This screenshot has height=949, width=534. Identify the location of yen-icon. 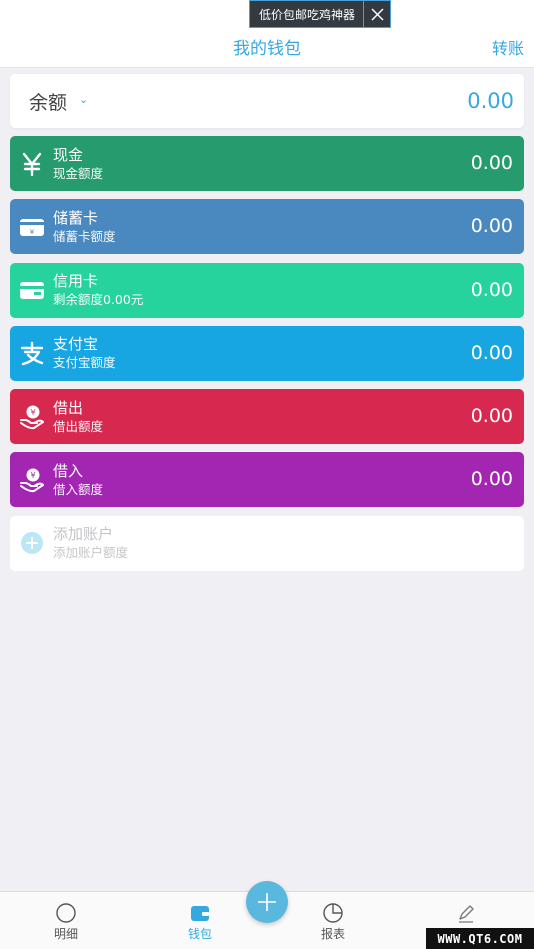
(31, 163).